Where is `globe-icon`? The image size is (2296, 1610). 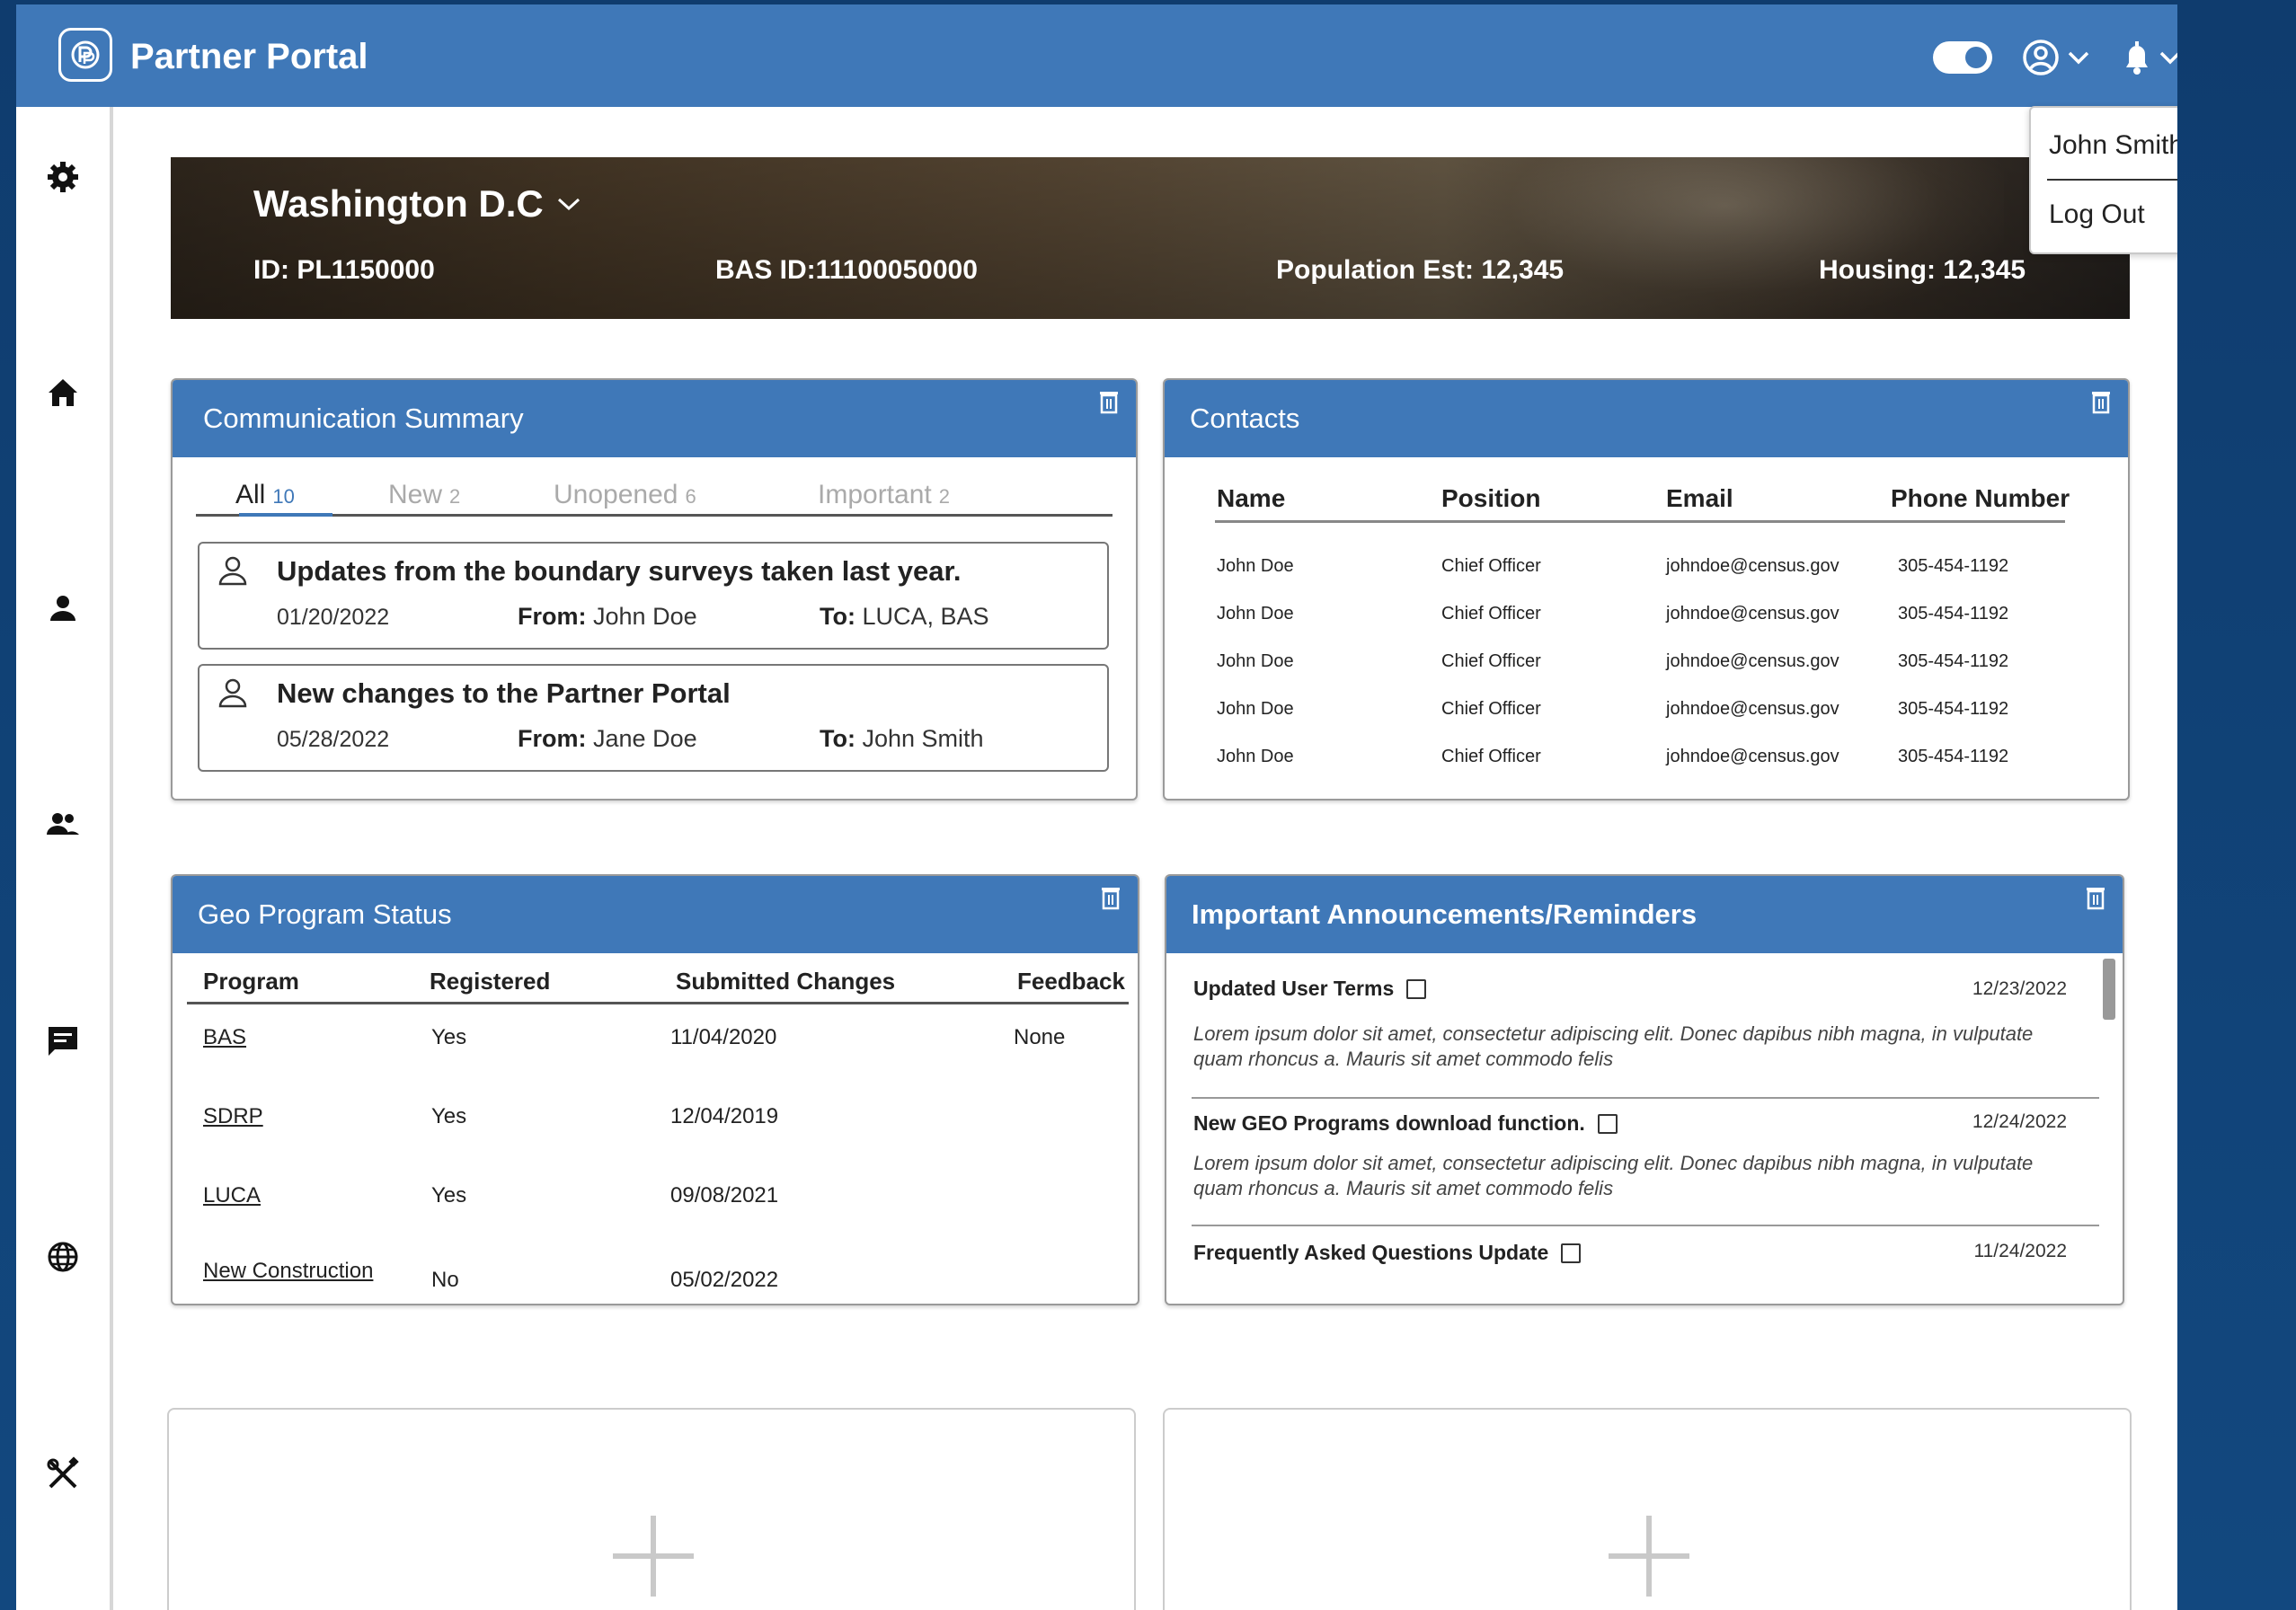 globe-icon is located at coordinates (63, 1257).